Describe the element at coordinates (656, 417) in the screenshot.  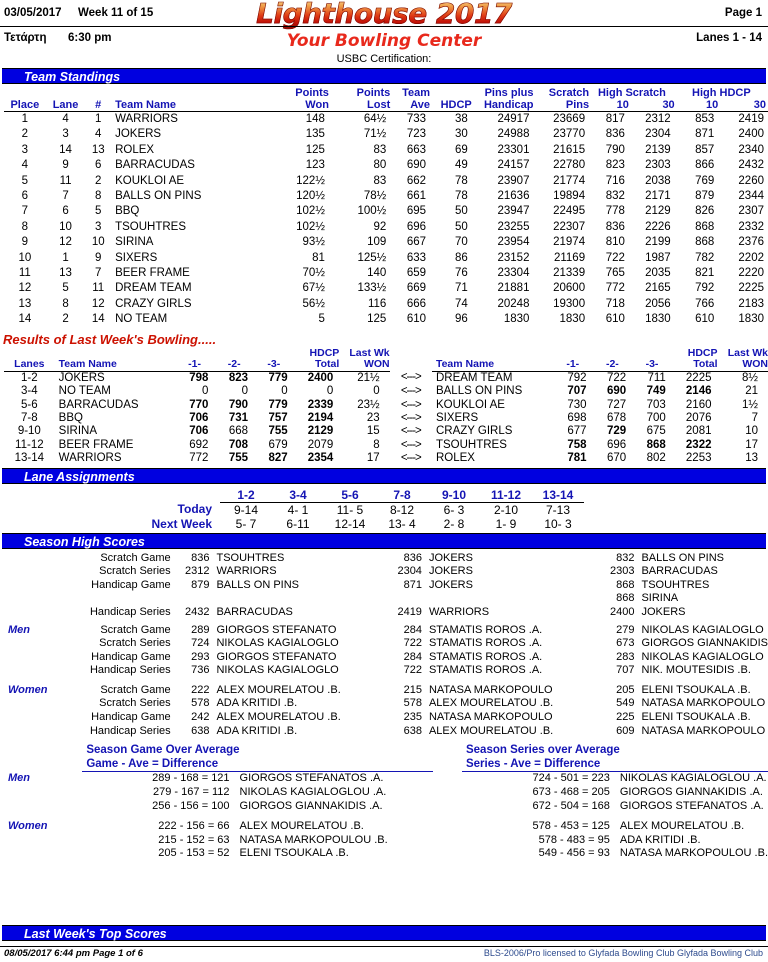
I see `cell: 700` at that location.